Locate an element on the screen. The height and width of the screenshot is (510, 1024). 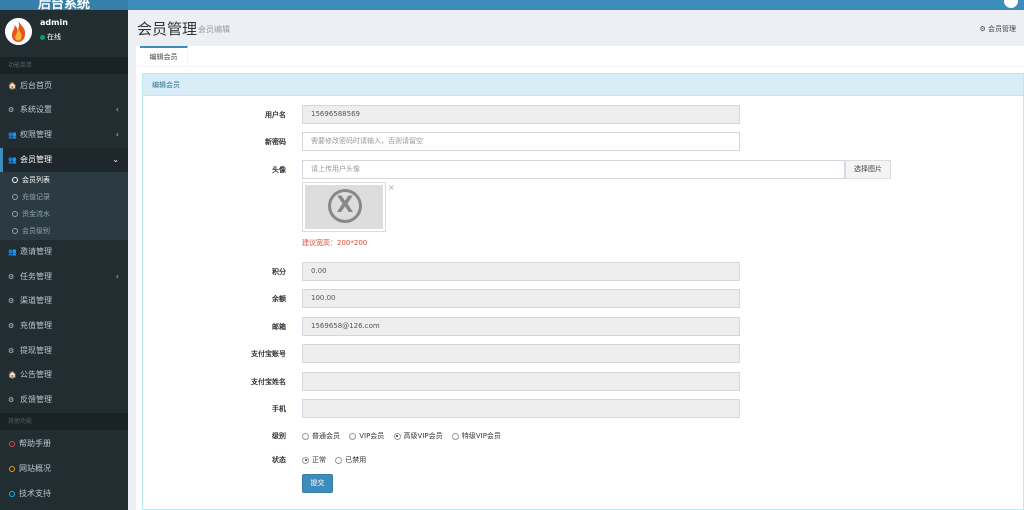
sidebar-item-label: 技术支持 is located at coordinates (35, 493).